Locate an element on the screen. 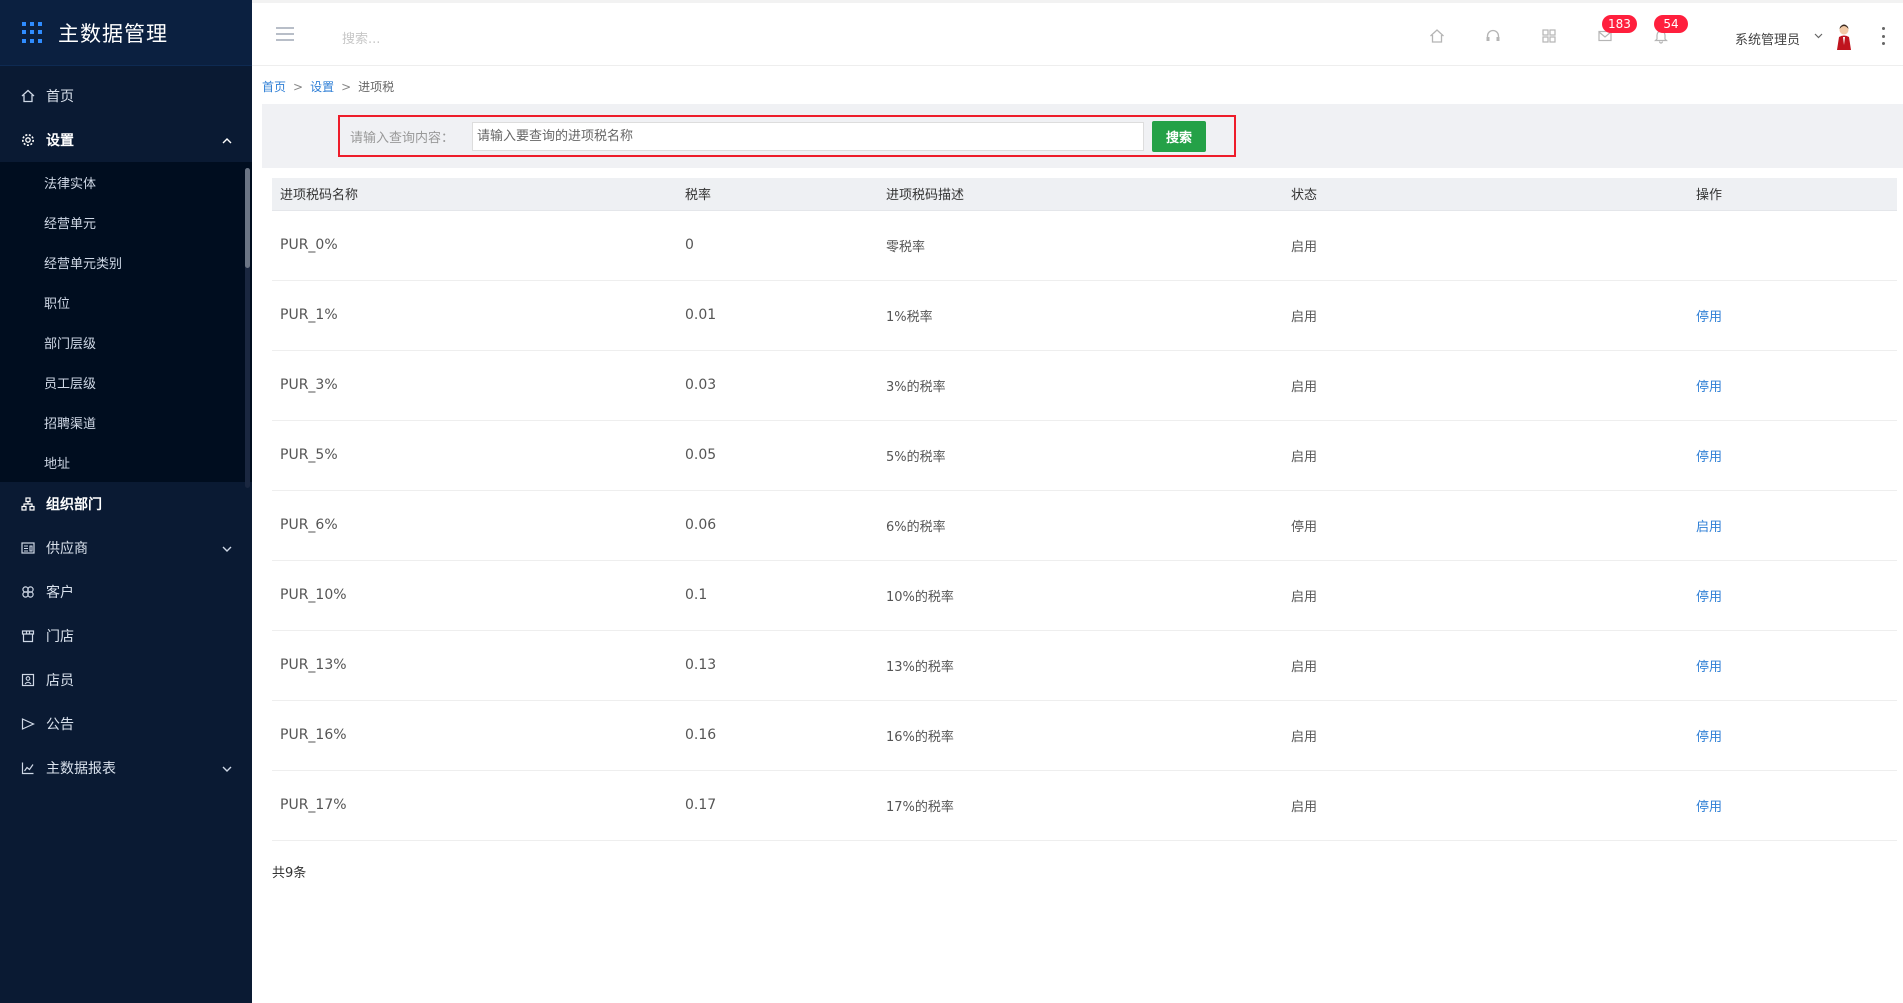 The height and width of the screenshot is (1003, 1903). cell-rate: 0.01 is located at coordinates (701, 315).